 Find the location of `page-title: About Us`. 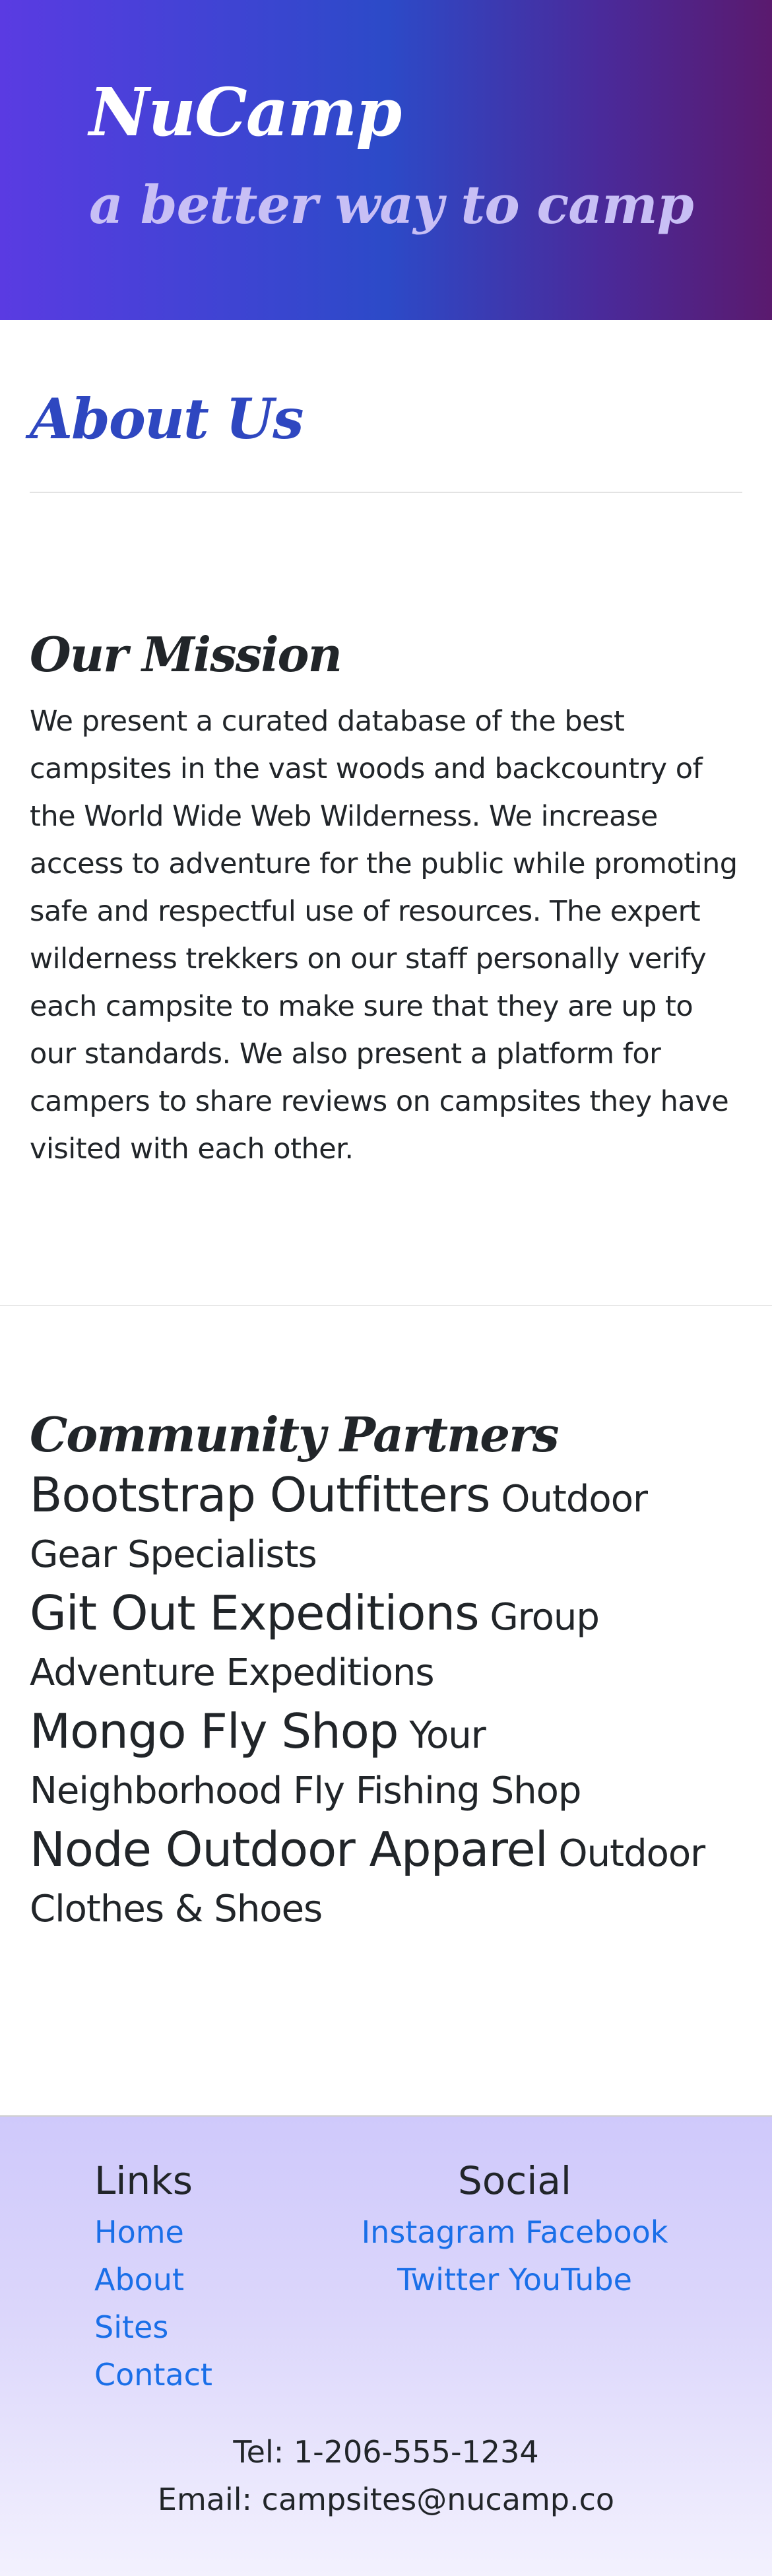

page-title: About Us is located at coordinates (167, 418).